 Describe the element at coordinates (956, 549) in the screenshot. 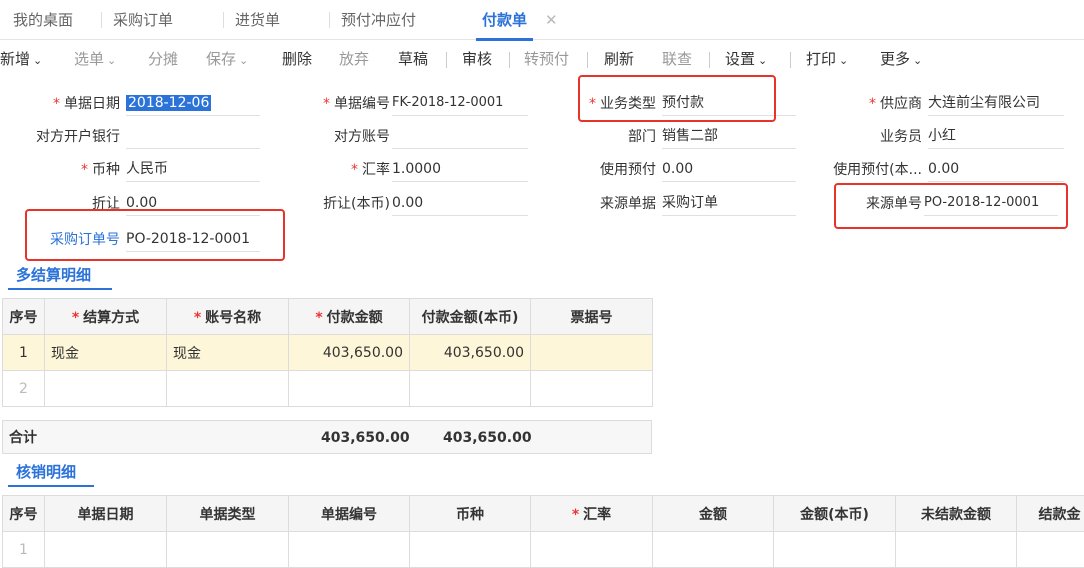

I see `unsettled-amount-cell` at that location.